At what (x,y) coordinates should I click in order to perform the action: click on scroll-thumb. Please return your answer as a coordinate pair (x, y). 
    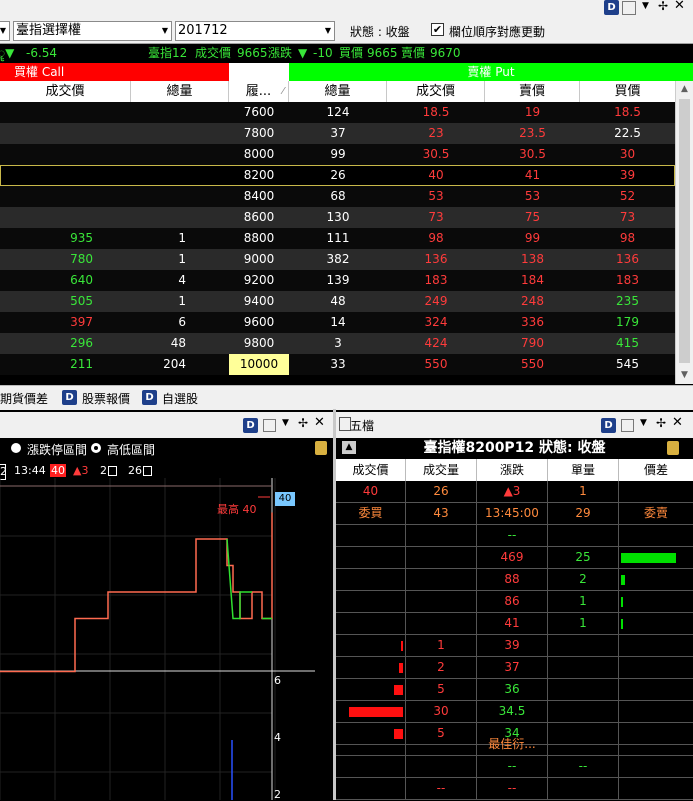
    Looking at the image, I should click on (684, 231).